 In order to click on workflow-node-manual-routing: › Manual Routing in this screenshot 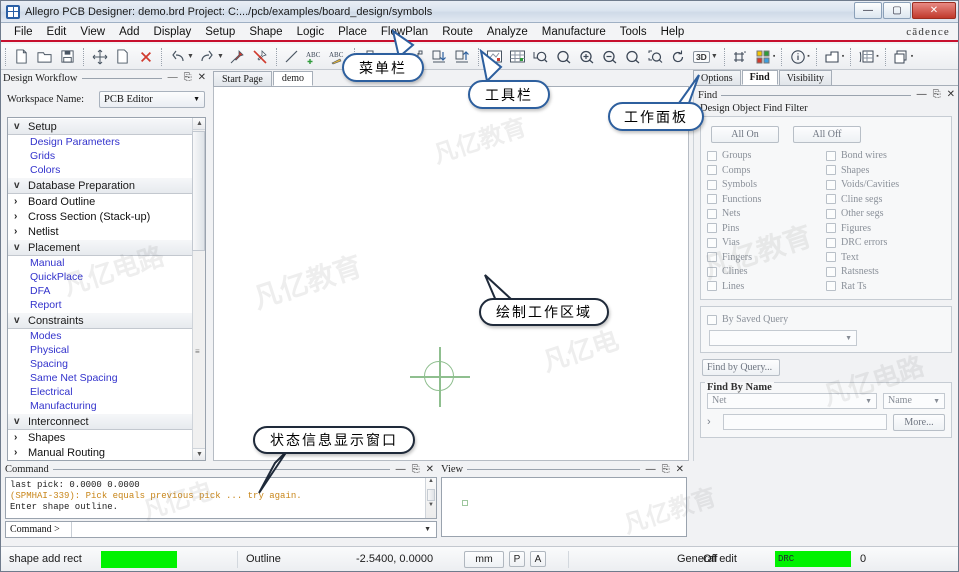, I will do `click(100, 452)`.